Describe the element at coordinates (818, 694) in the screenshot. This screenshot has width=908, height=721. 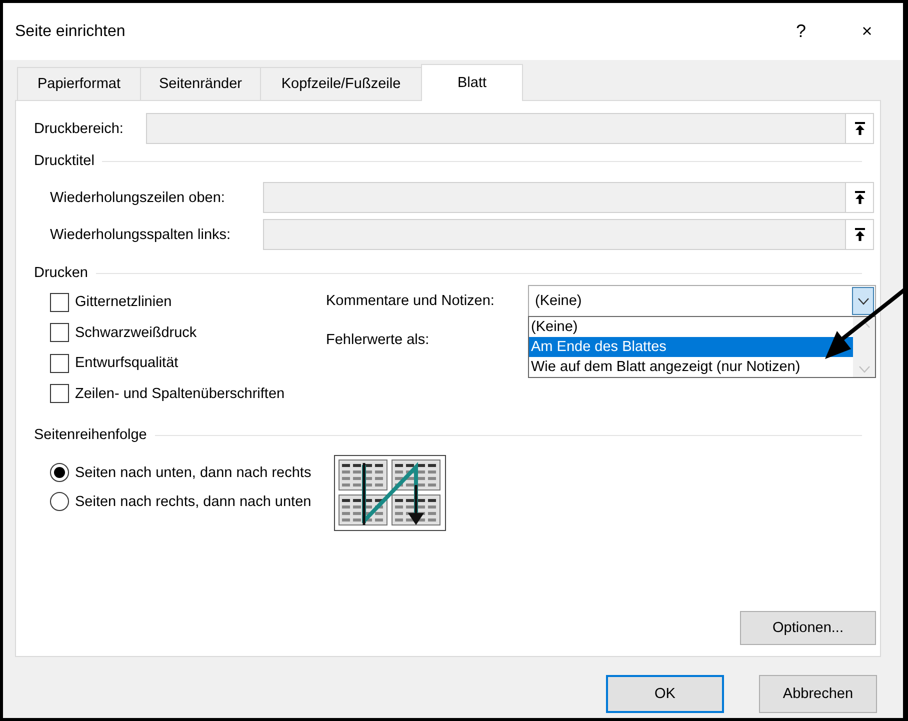
I see `dialog-button: Abbrechen` at that location.